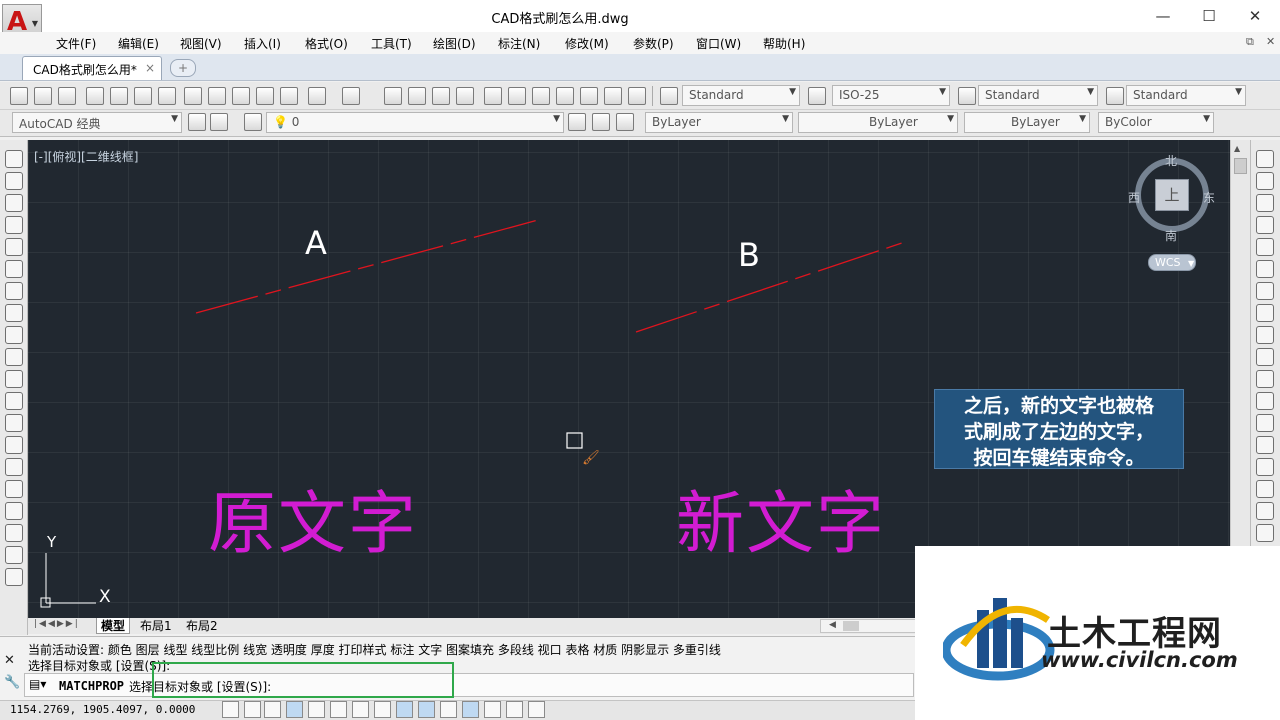 The image size is (1280, 720). What do you see at coordinates (1265, 203) in the screenshot?
I see `mirror-icon` at bounding box center [1265, 203].